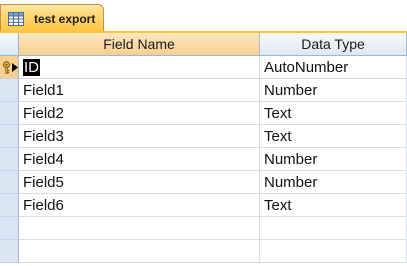 The height and width of the screenshot is (266, 407). I want to click on data-type-cell: AutoNumber, so click(333, 67).